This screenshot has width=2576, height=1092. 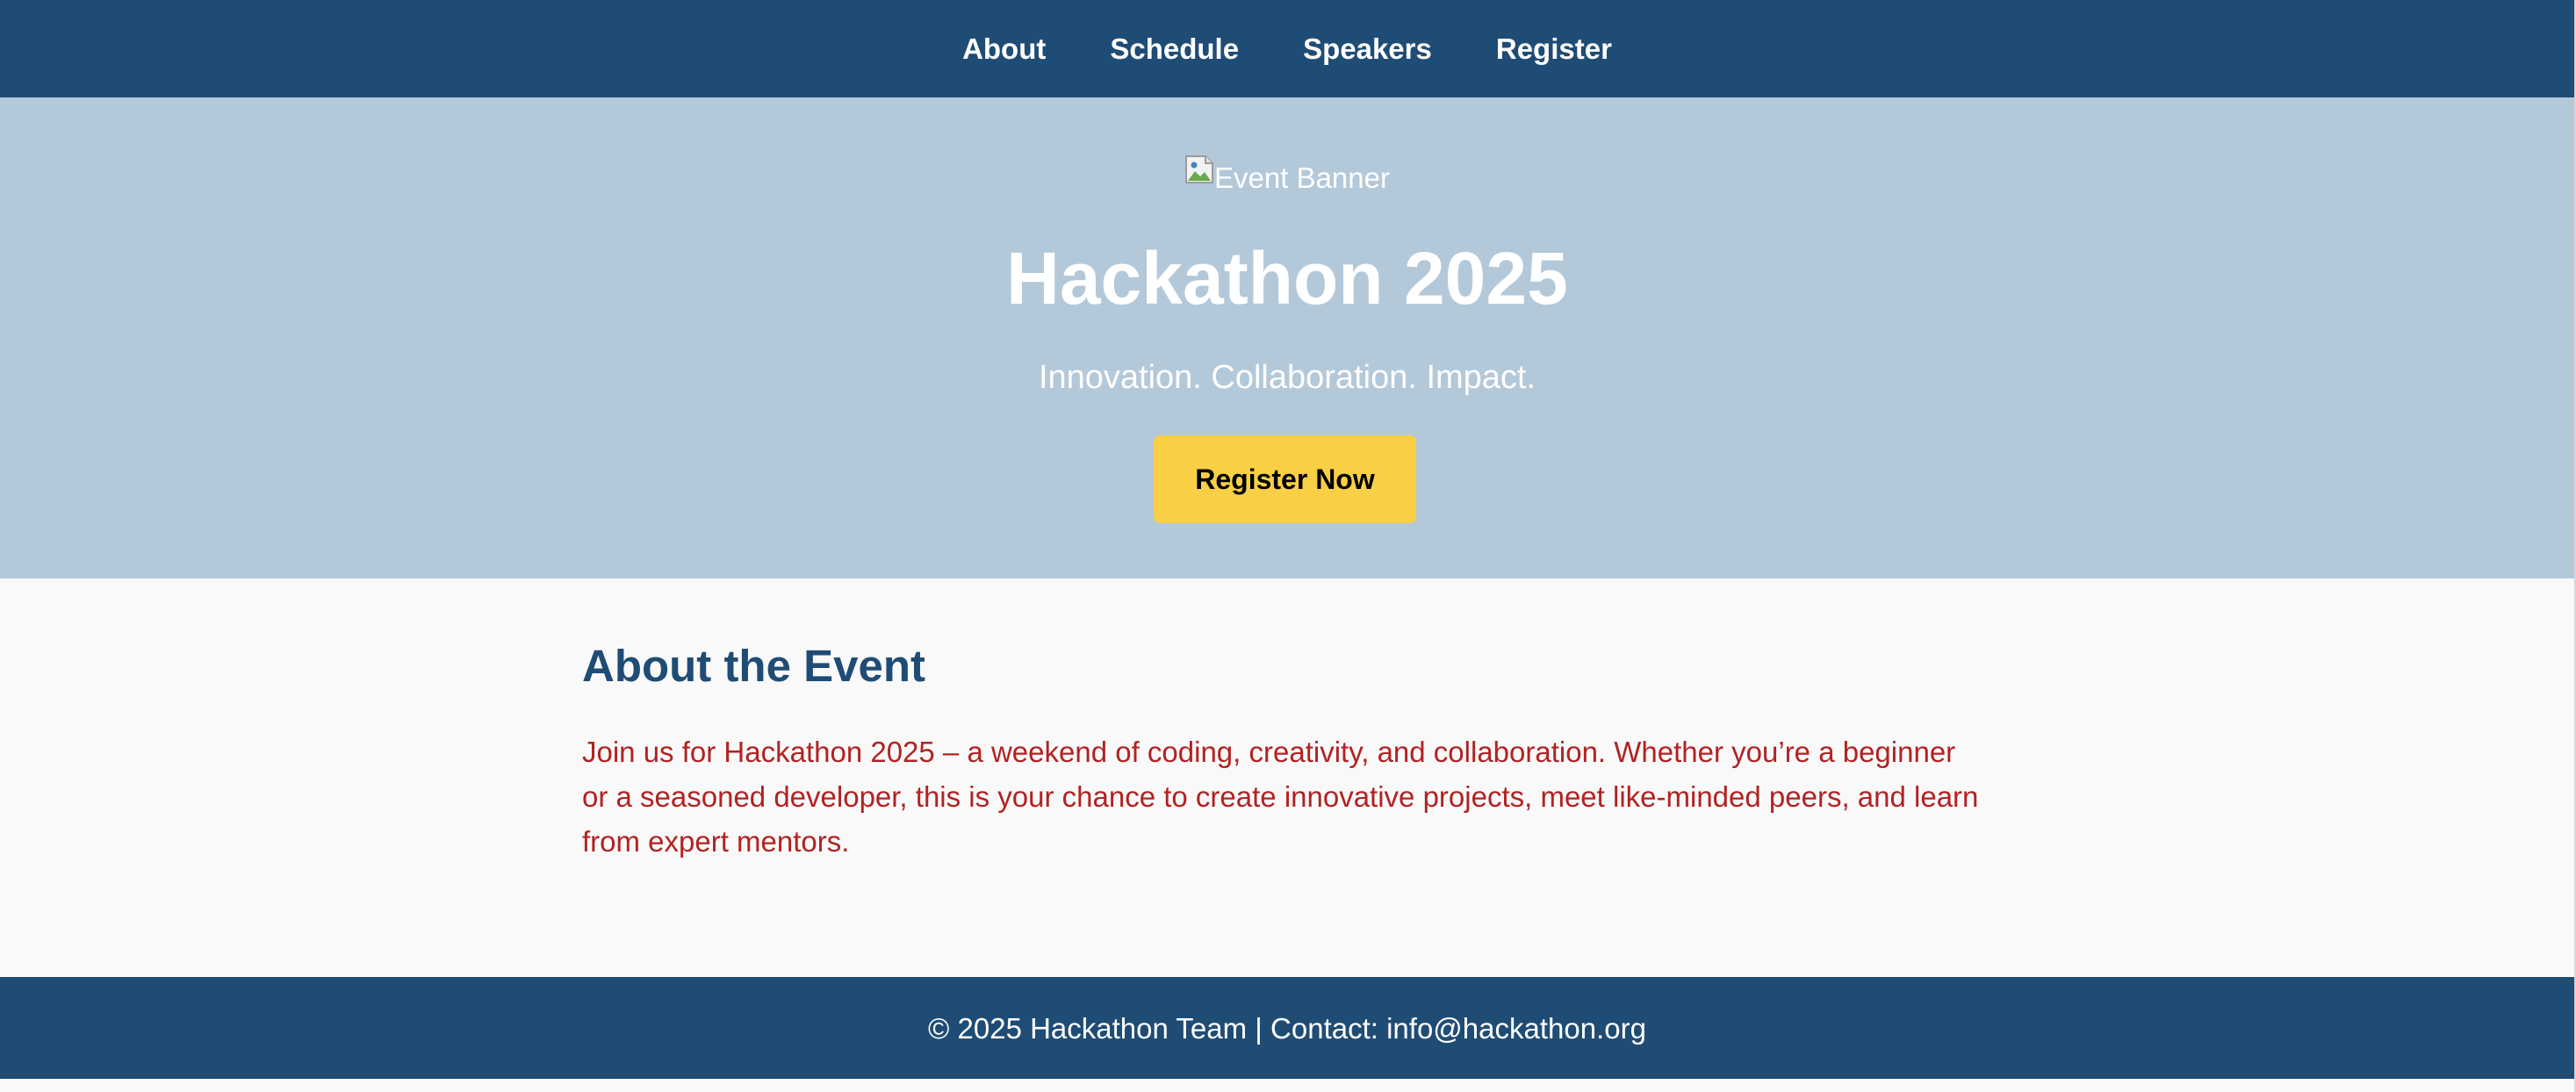 I want to click on nav-link-speakers: Speakers, so click(x=1367, y=48).